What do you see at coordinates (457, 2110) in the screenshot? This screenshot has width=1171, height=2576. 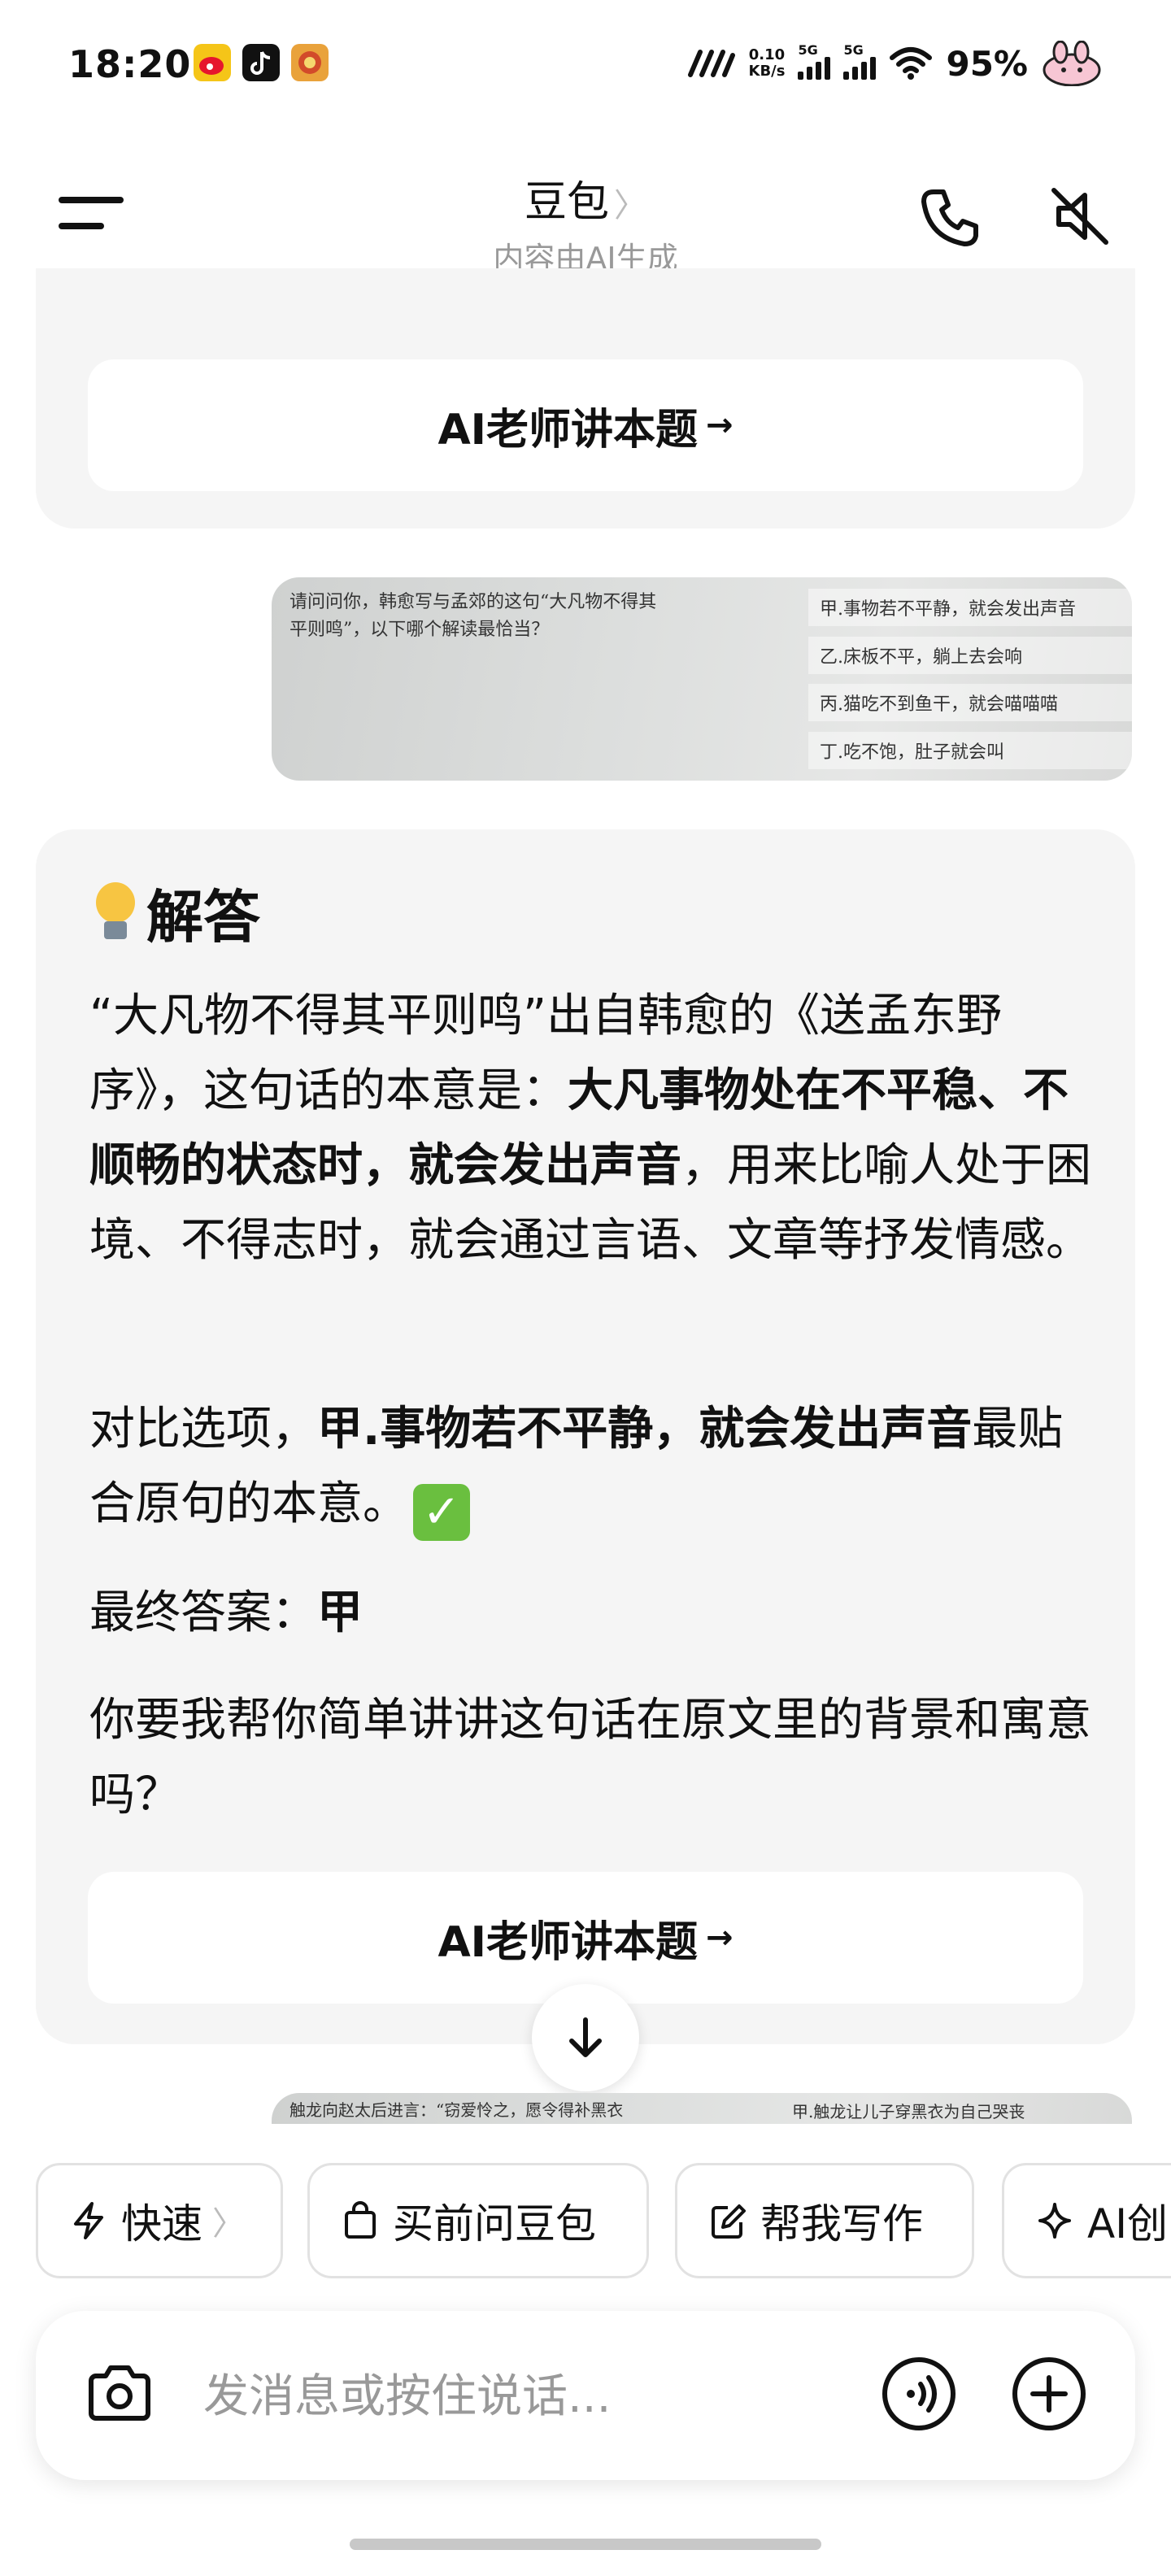 I see `image-question-text: 触龙向赵太后进言：“窃爱怜之，愿令得补黑衣` at bounding box center [457, 2110].